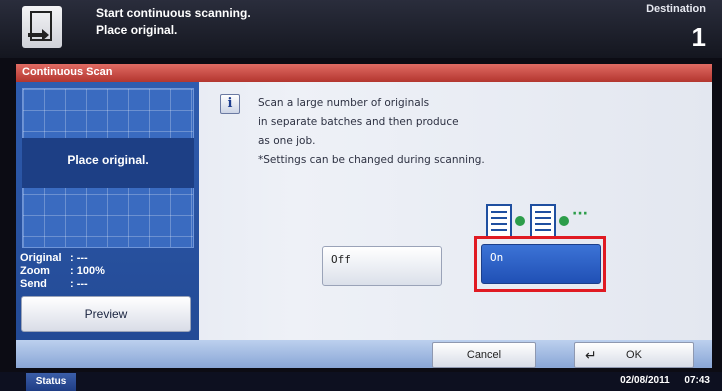  Describe the element at coordinates (87, 271) in the screenshot. I see `info-value: : 100%` at that location.